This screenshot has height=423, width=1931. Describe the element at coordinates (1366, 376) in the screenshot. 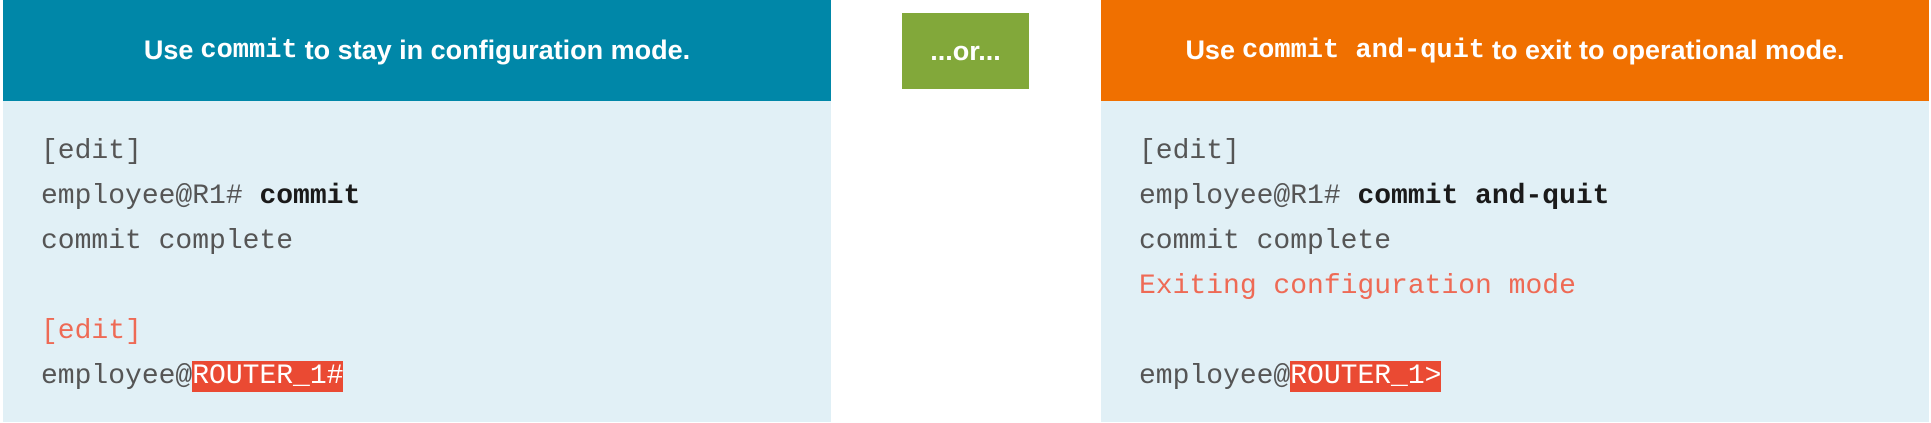

I see `prompt-hostname: ROUTER_1>` at that location.